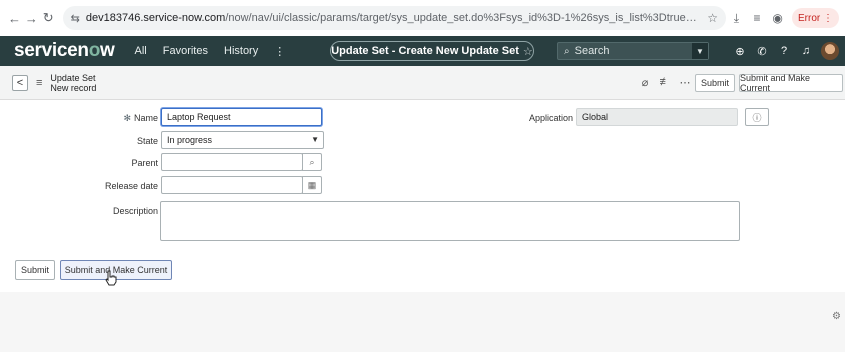 Image resolution: width=845 pixels, height=352 pixels. I want to click on release-date-input, so click(232, 185).